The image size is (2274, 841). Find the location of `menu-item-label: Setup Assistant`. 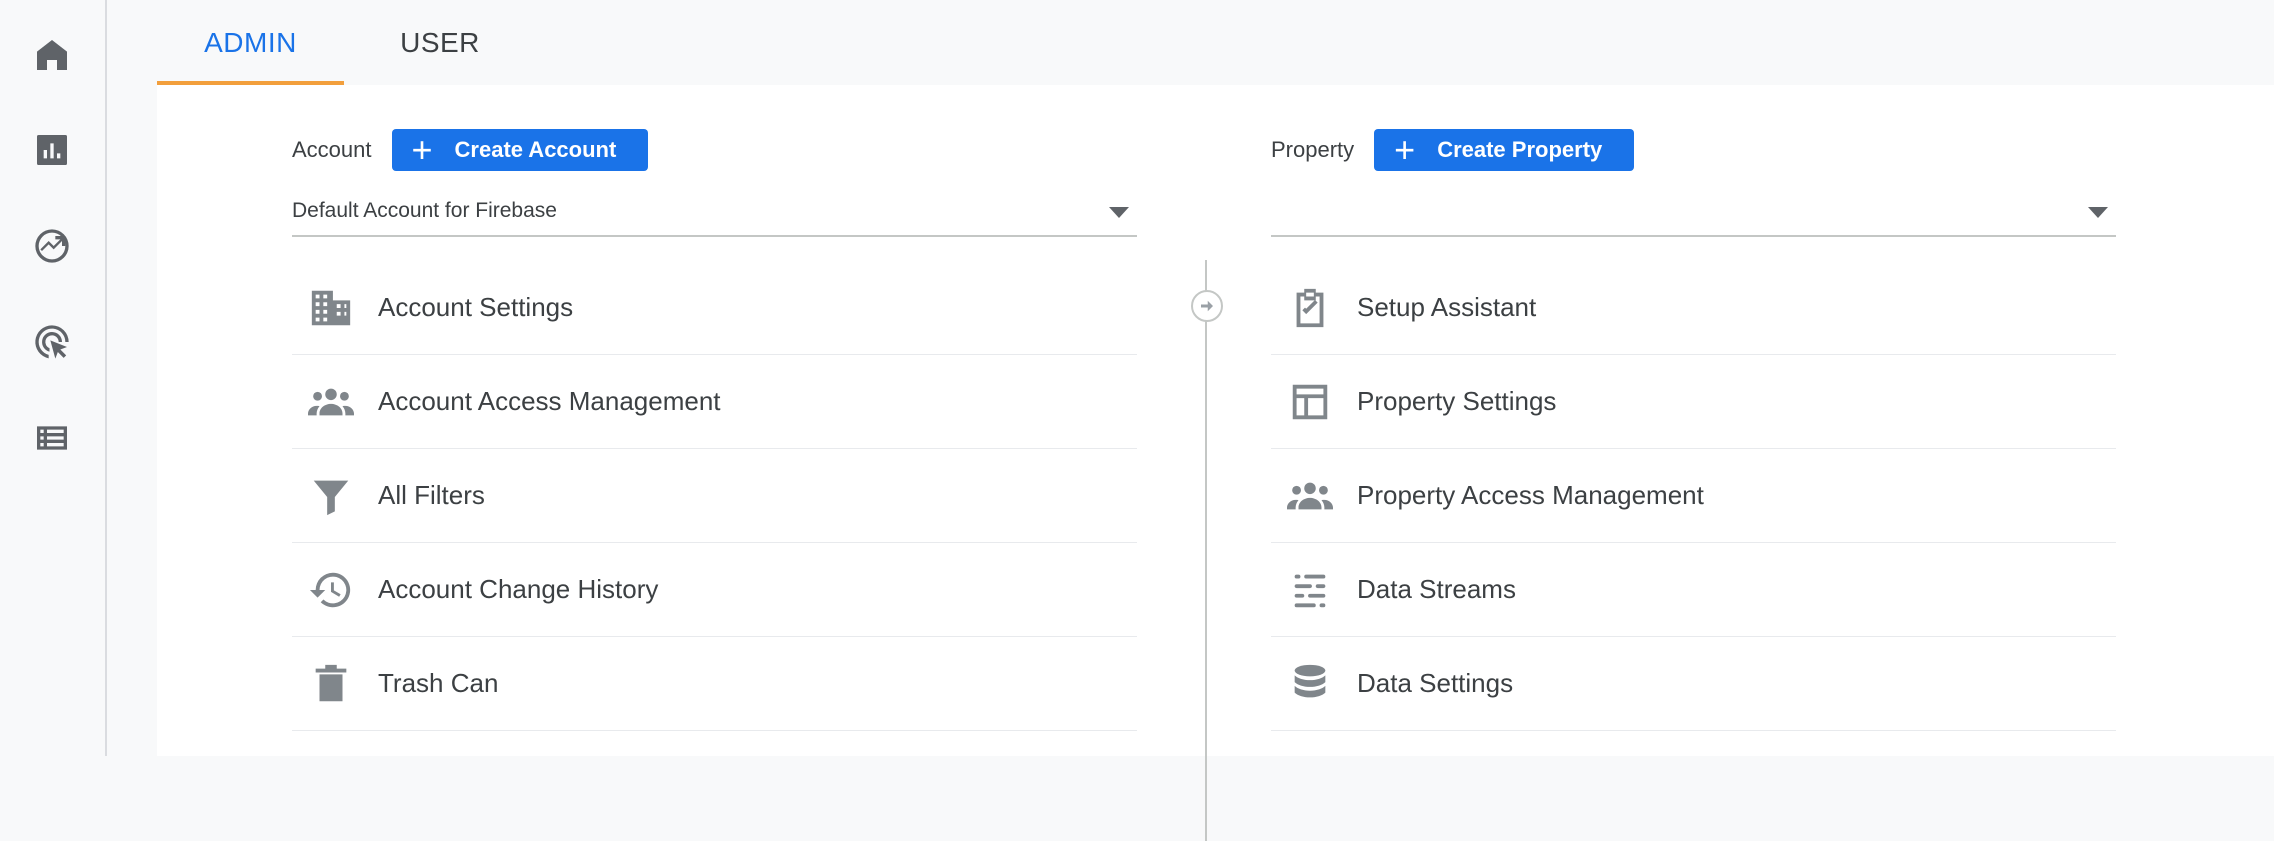

menu-item-label: Setup Assistant is located at coordinates (1446, 307).